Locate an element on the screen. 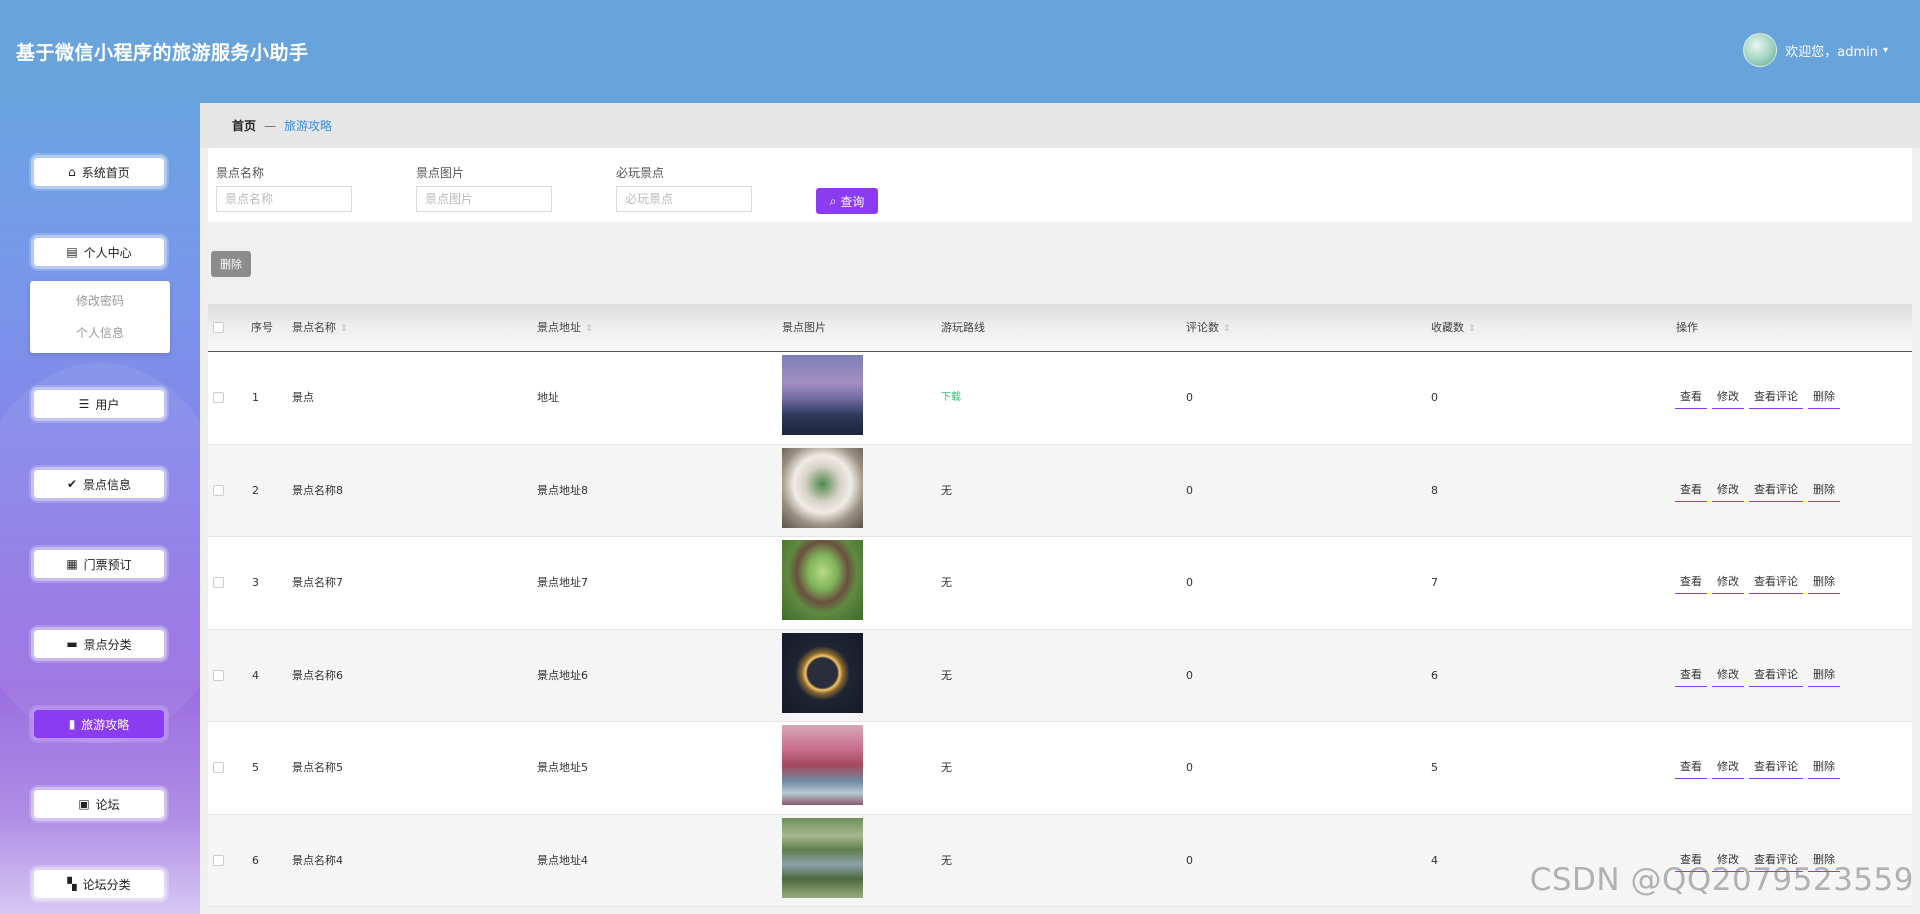  column-header-name: 景点名称 ⇕ is located at coordinates (320, 328).